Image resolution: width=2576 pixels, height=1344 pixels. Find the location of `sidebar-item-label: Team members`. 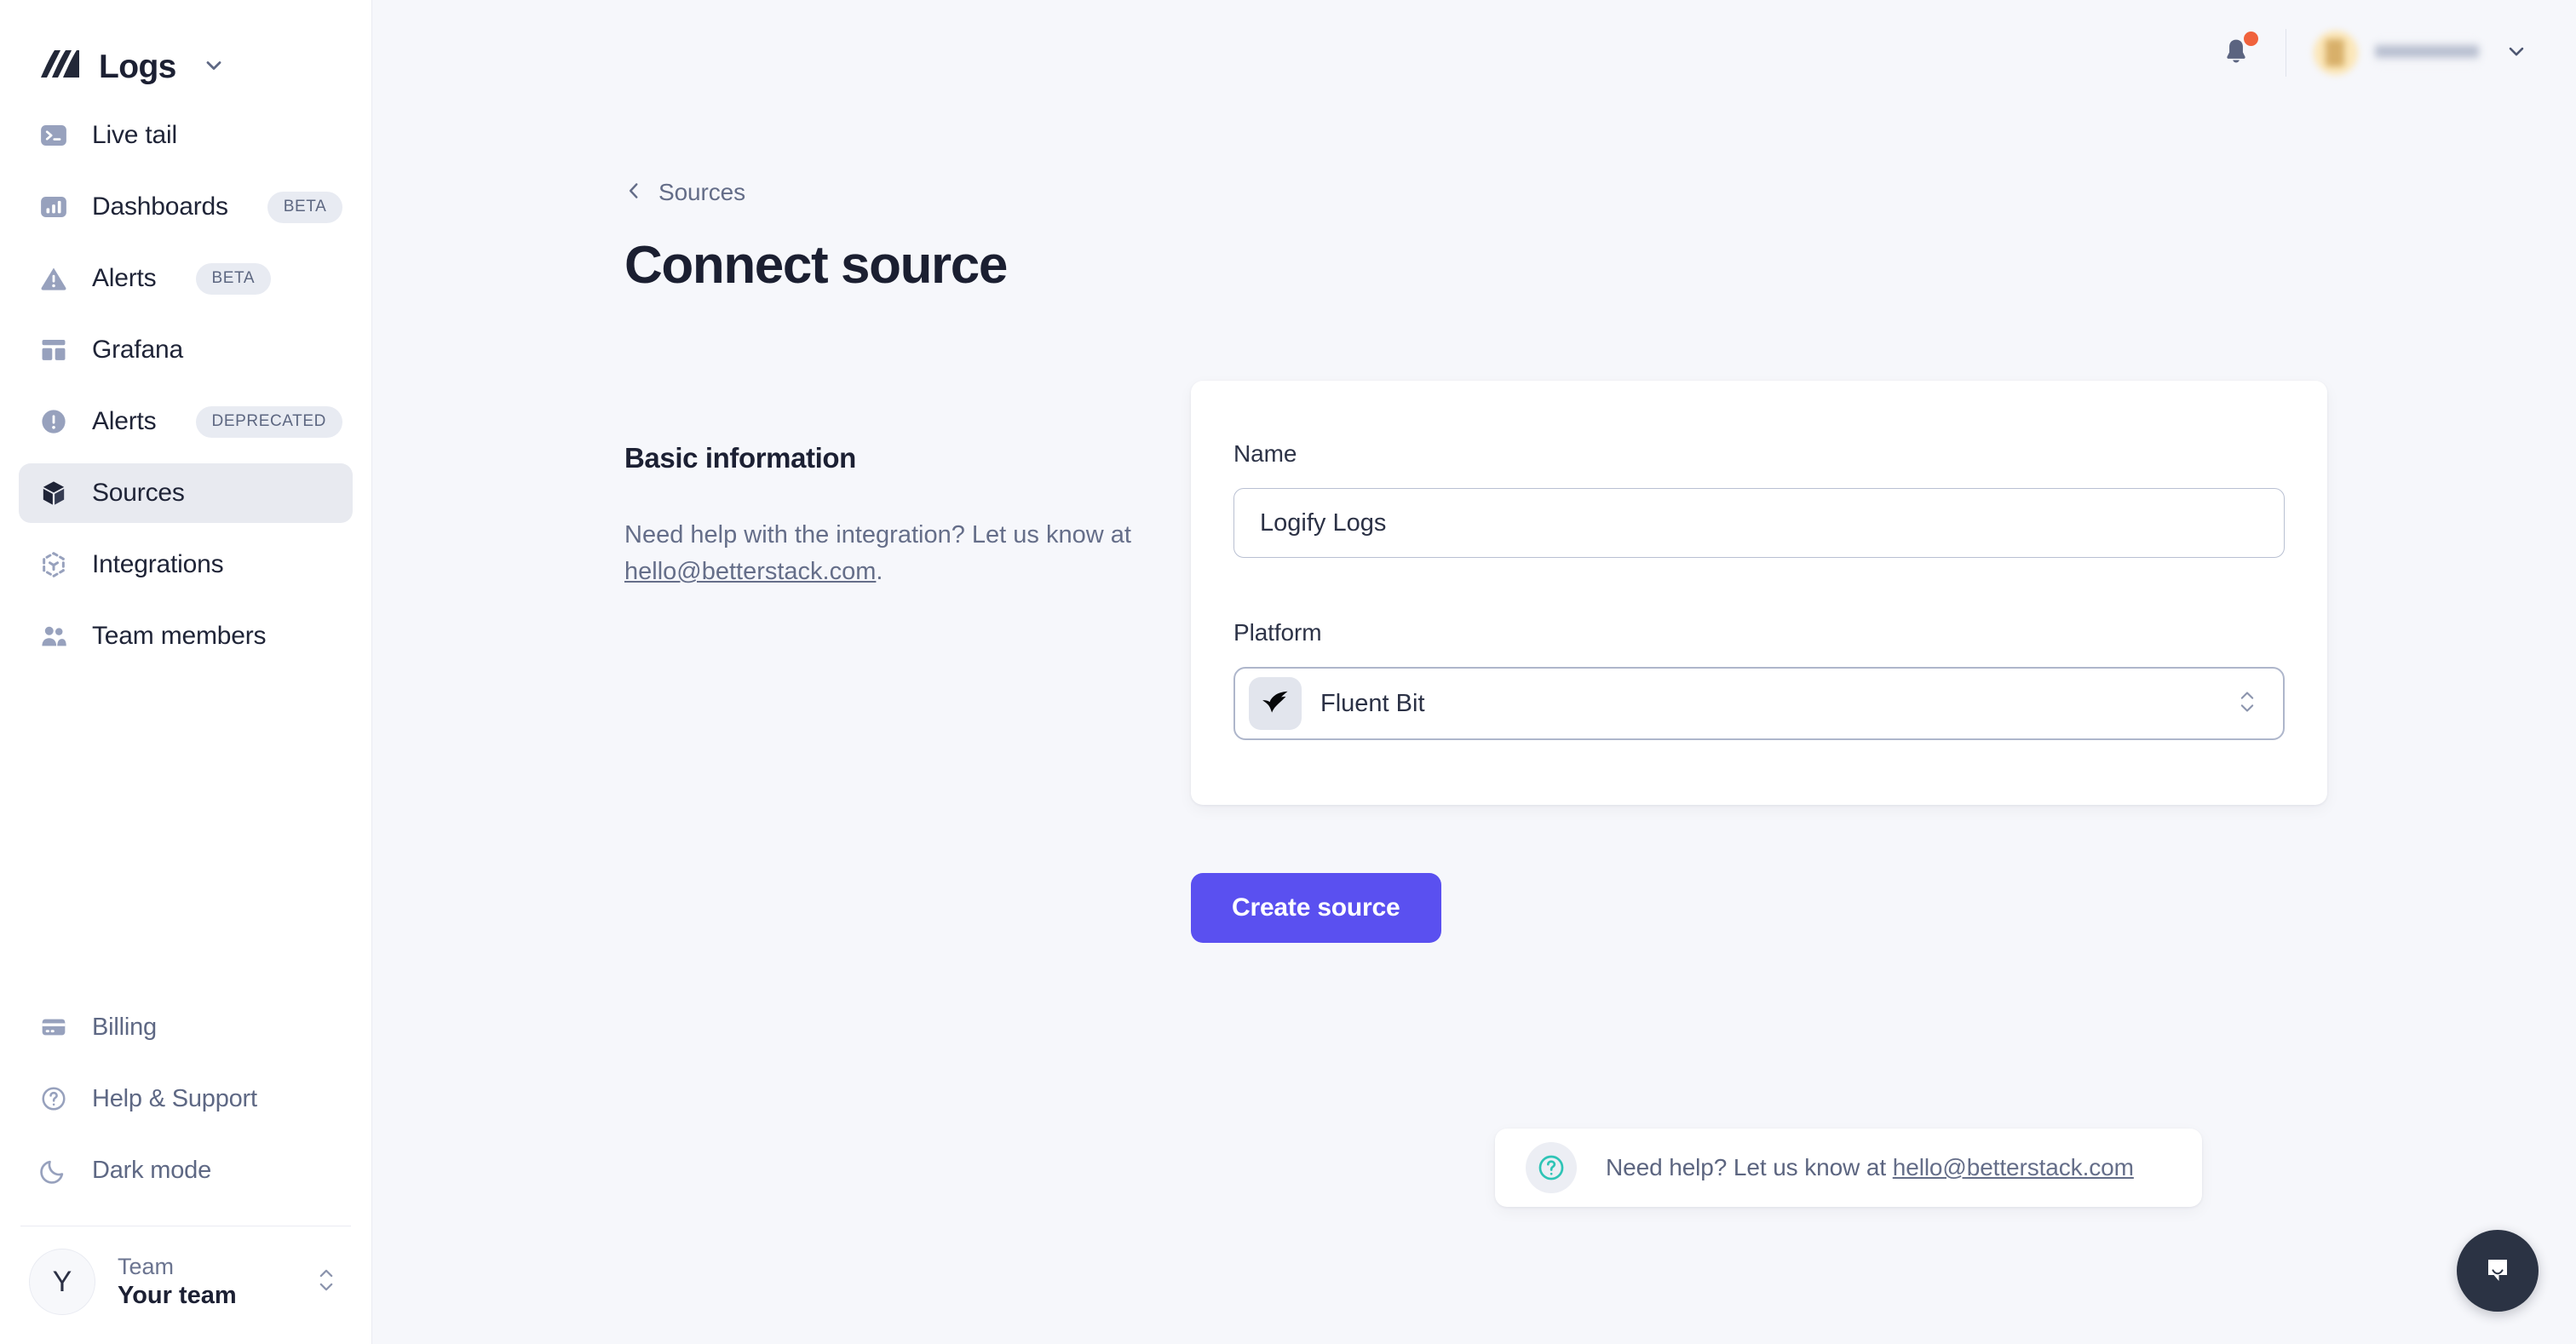

sidebar-item-label: Team members is located at coordinates (180, 636).